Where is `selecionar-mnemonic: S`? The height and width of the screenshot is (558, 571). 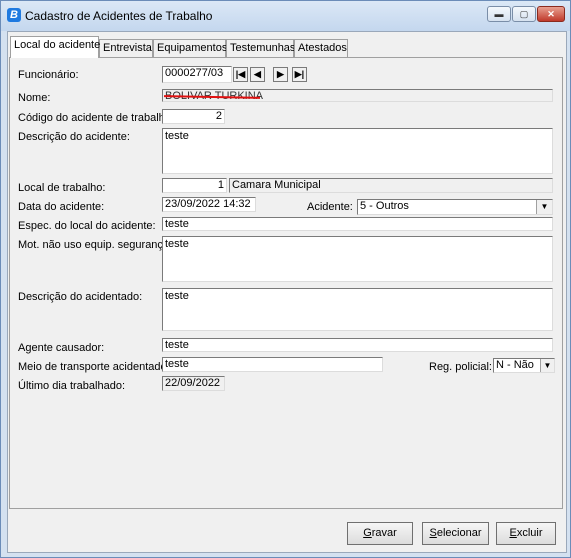
selecionar-mnemonic: S is located at coordinates (433, 533).